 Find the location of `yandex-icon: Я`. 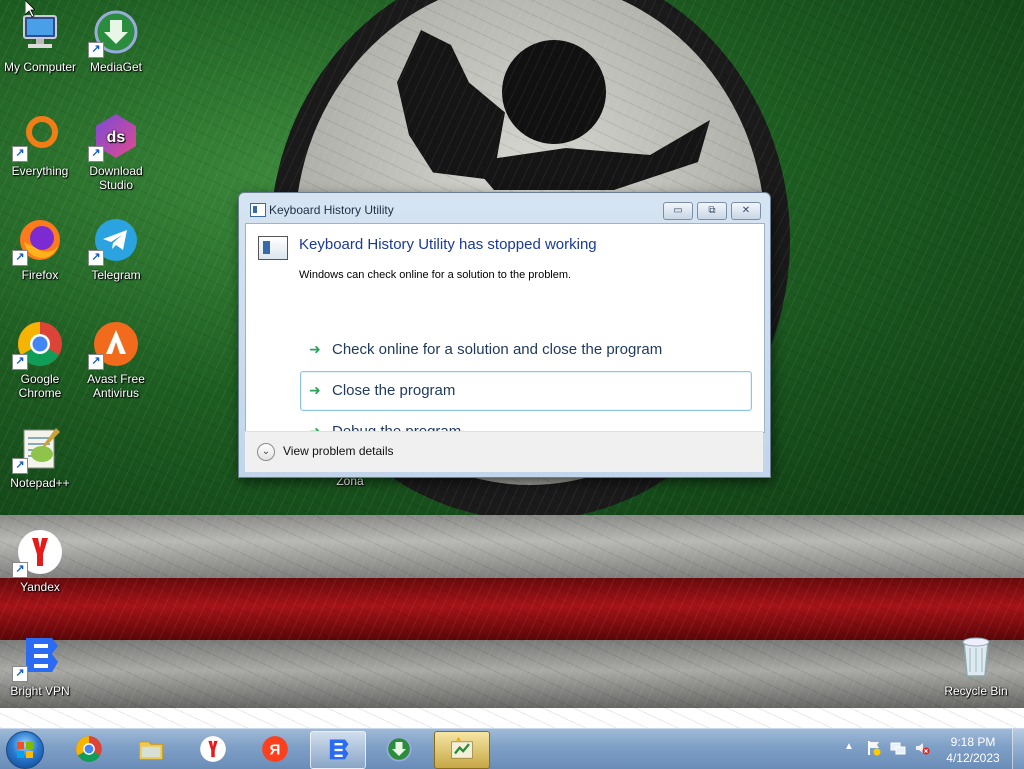

yandex-icon: Я is located at coordinates (275, 749).